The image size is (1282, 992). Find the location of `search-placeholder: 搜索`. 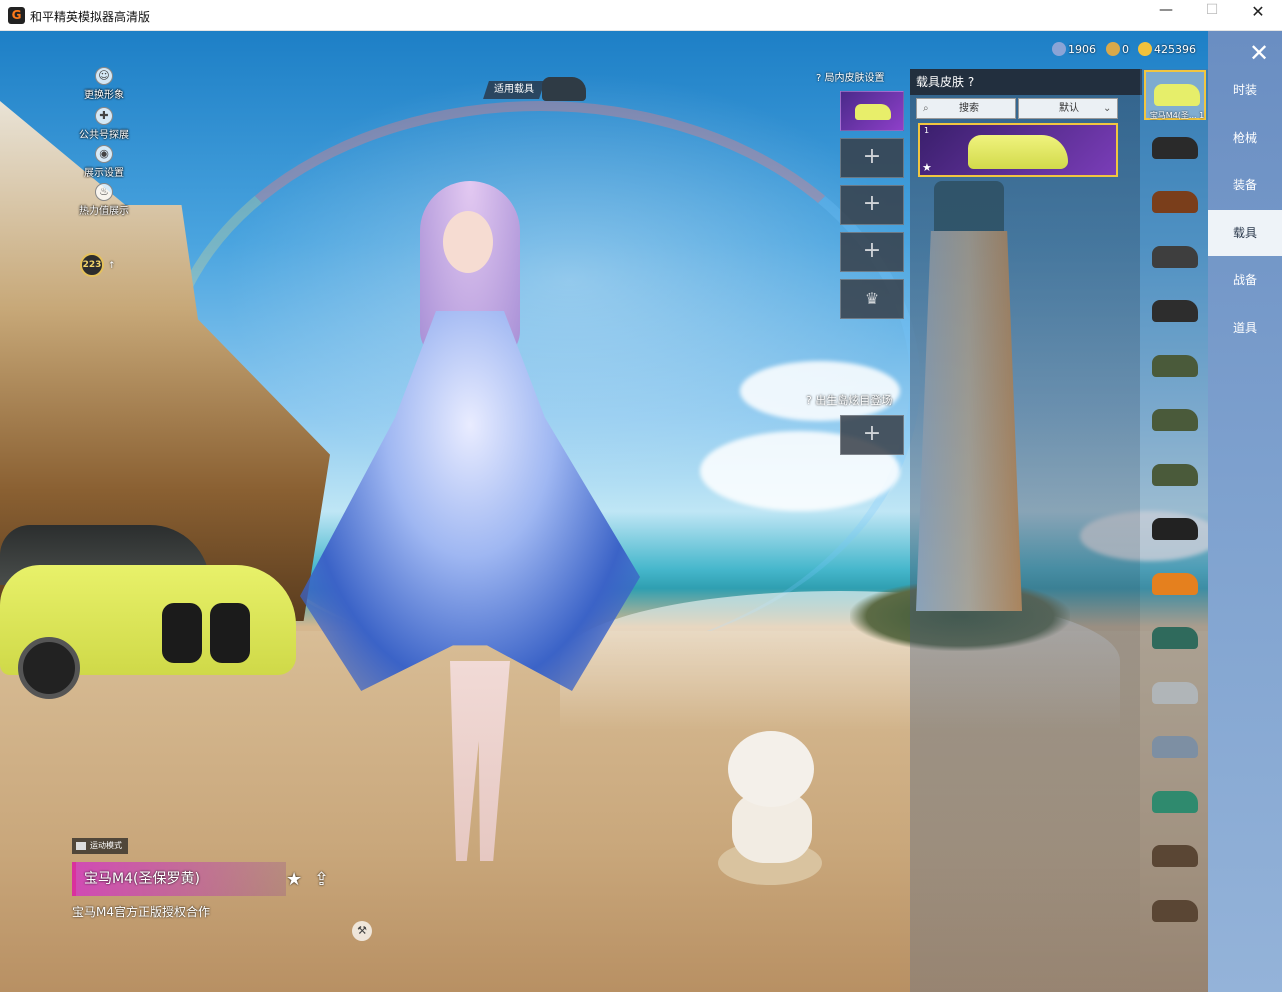

search-placeholder: 搜索 is located at coordinates (969, 108).